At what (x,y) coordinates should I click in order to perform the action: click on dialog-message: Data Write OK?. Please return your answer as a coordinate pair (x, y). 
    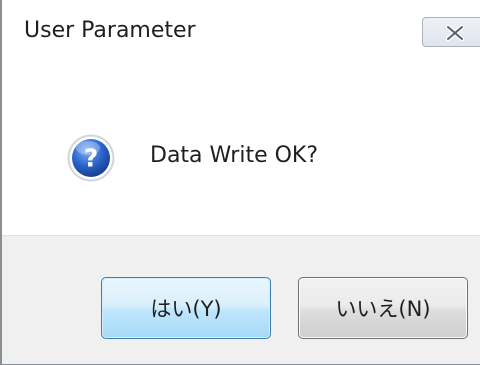
    Looking at the image, I should click on (234, 155).